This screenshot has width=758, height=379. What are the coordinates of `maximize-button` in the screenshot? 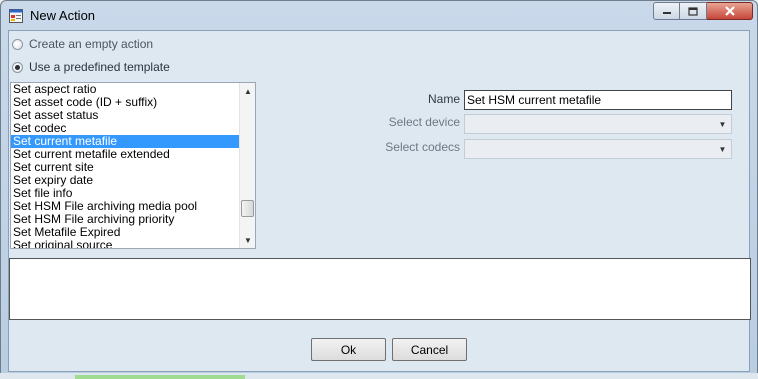 It's located at (693, 11).